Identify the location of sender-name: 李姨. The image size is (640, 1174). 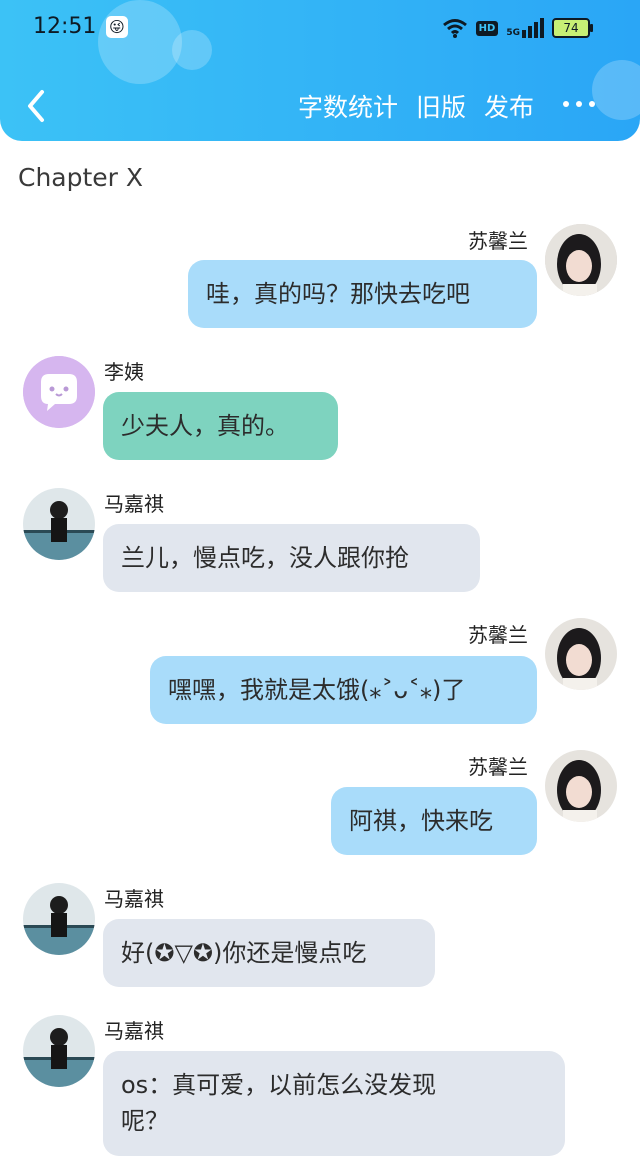
(124, 372).